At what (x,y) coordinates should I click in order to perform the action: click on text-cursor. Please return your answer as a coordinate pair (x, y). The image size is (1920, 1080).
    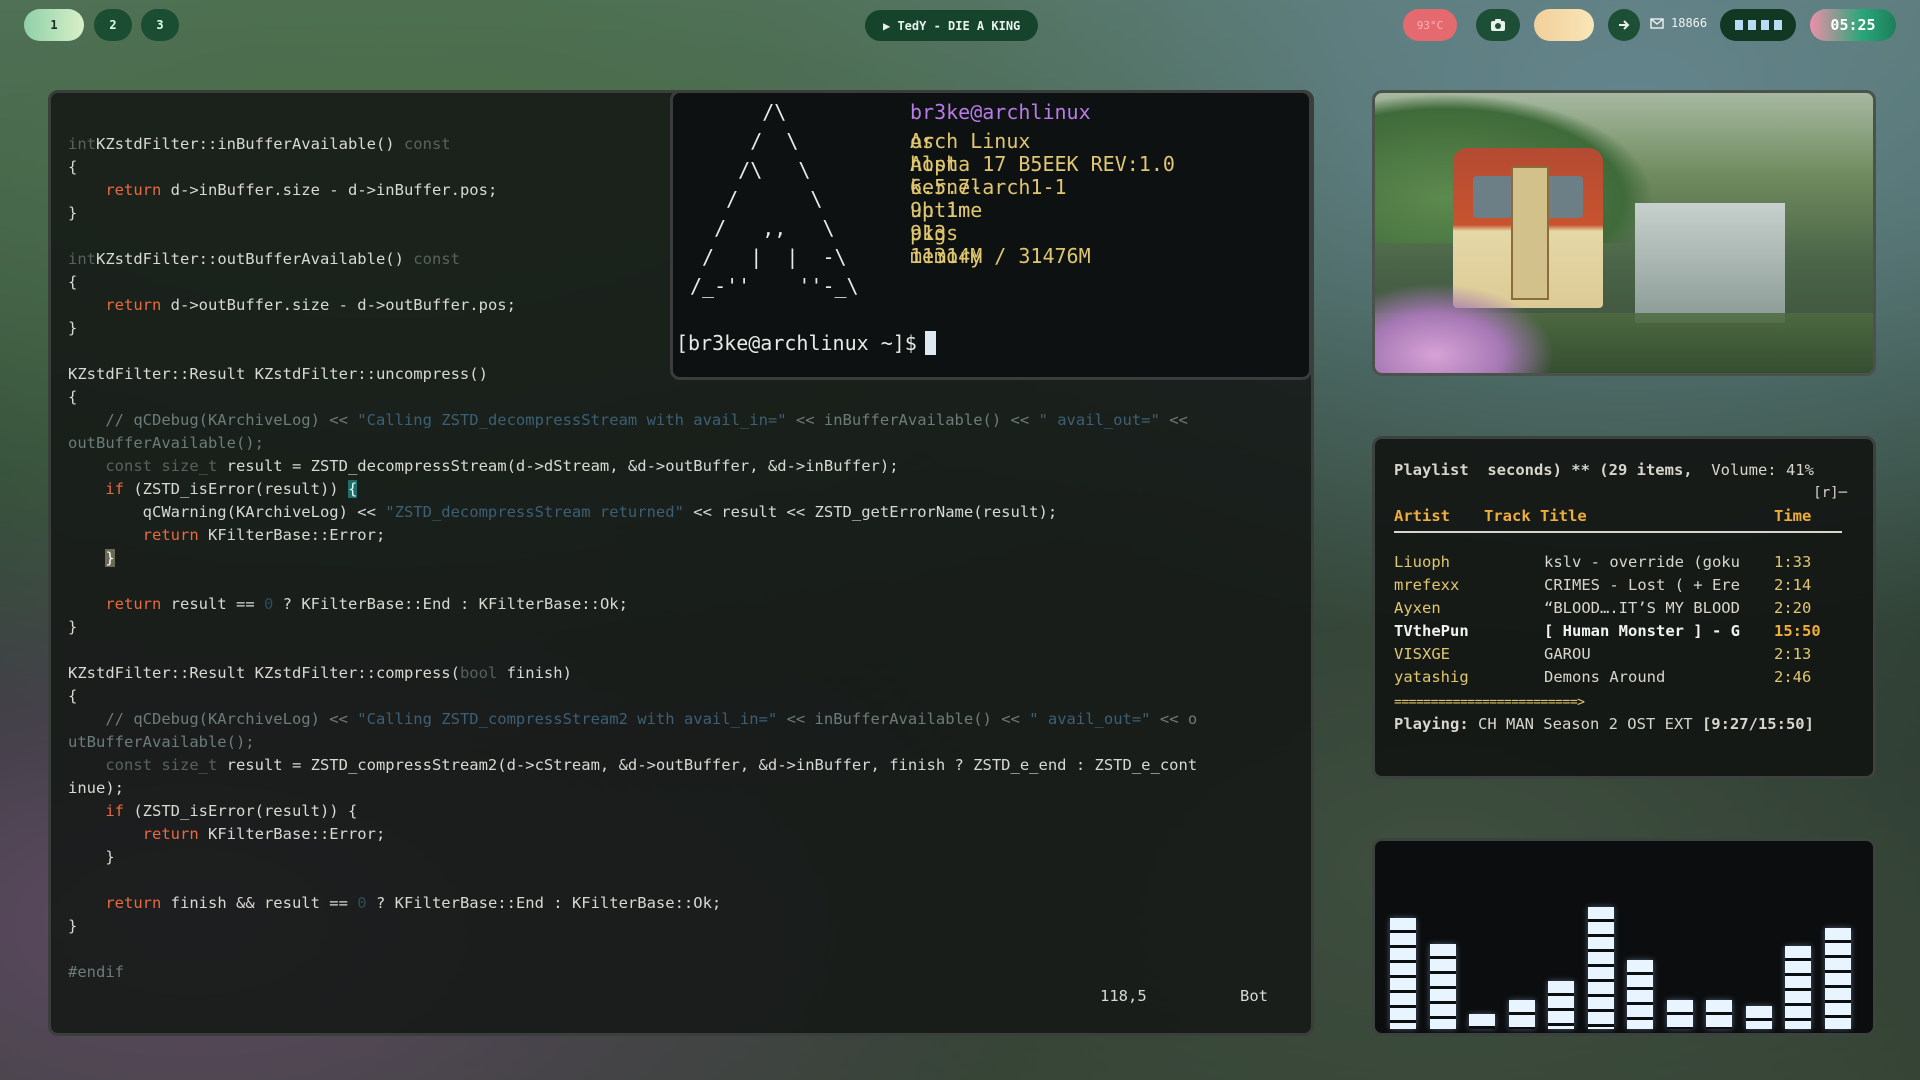
    Looking at the image, I should click on (930, 343).